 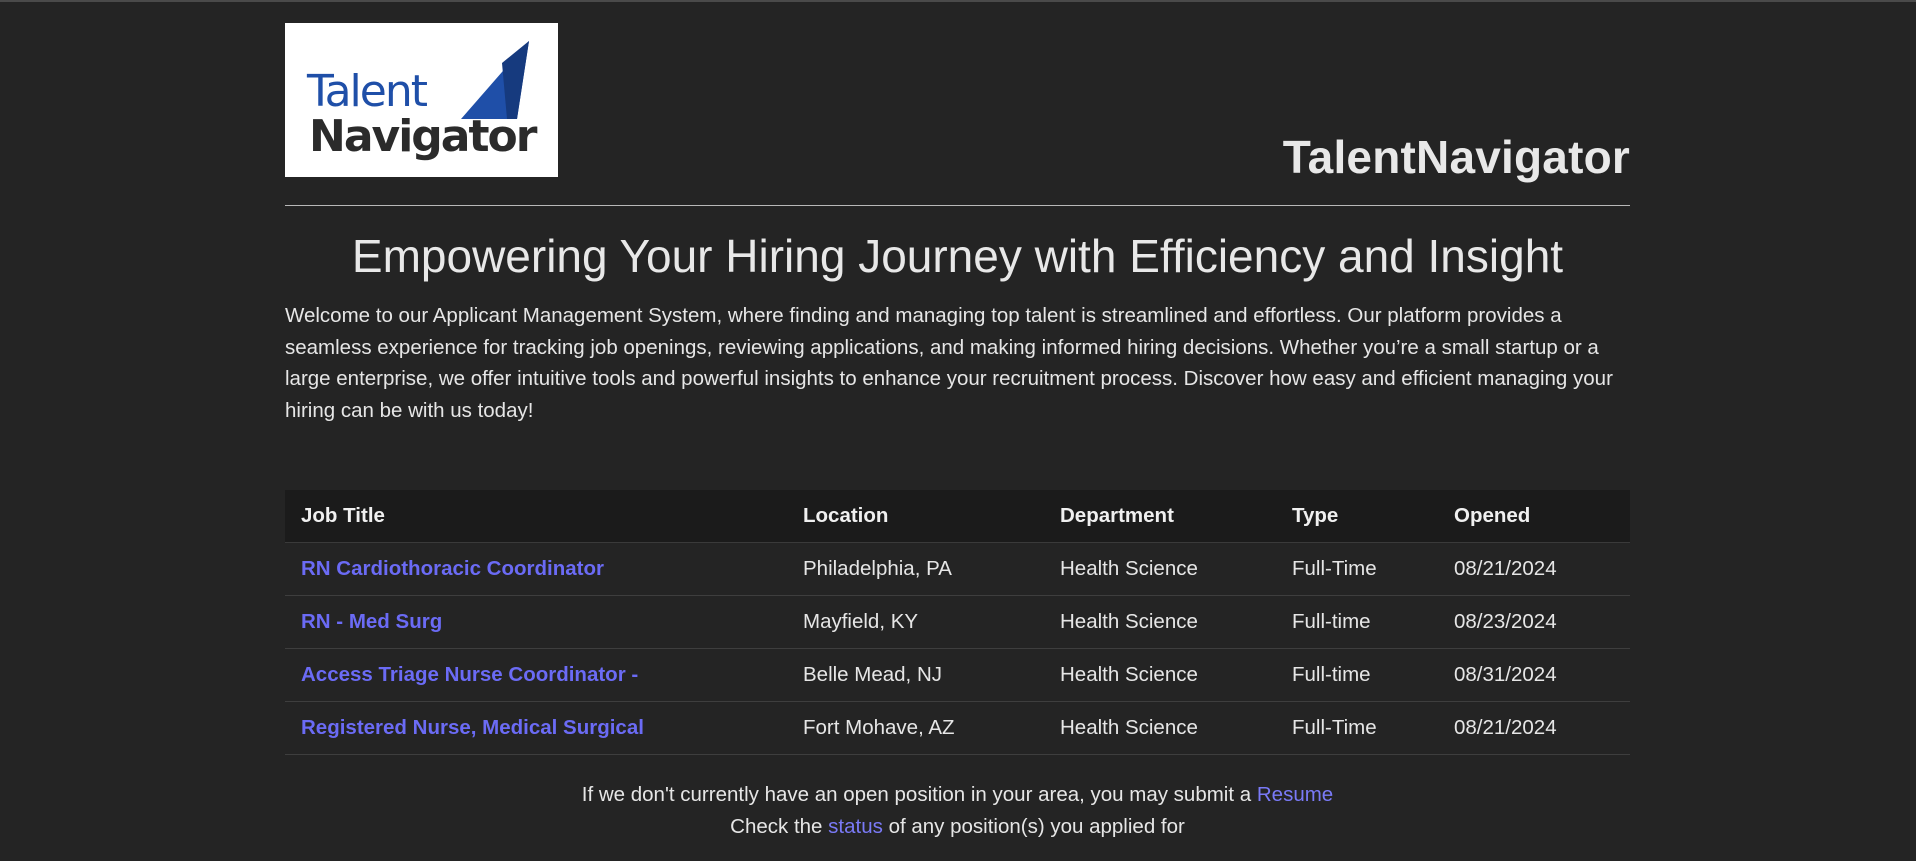 I want to click on job-title-cell: Registered Nurse, Medical Surgical, so click(x=536, y=728).